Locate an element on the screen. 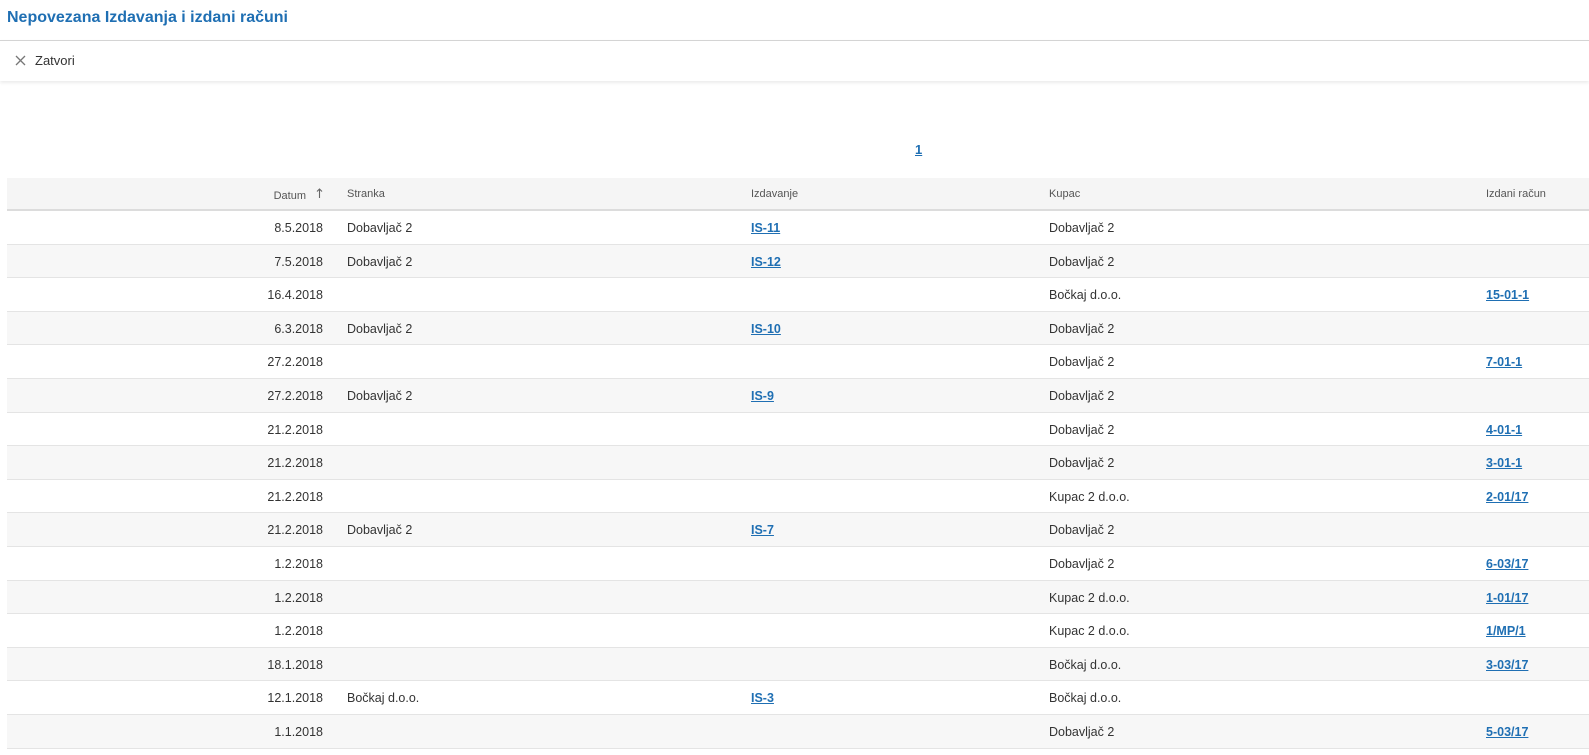 The height and width of the screenshot is (755, 1589). cell-datum: 6.3.2018 is located at coordinates (298, 328).